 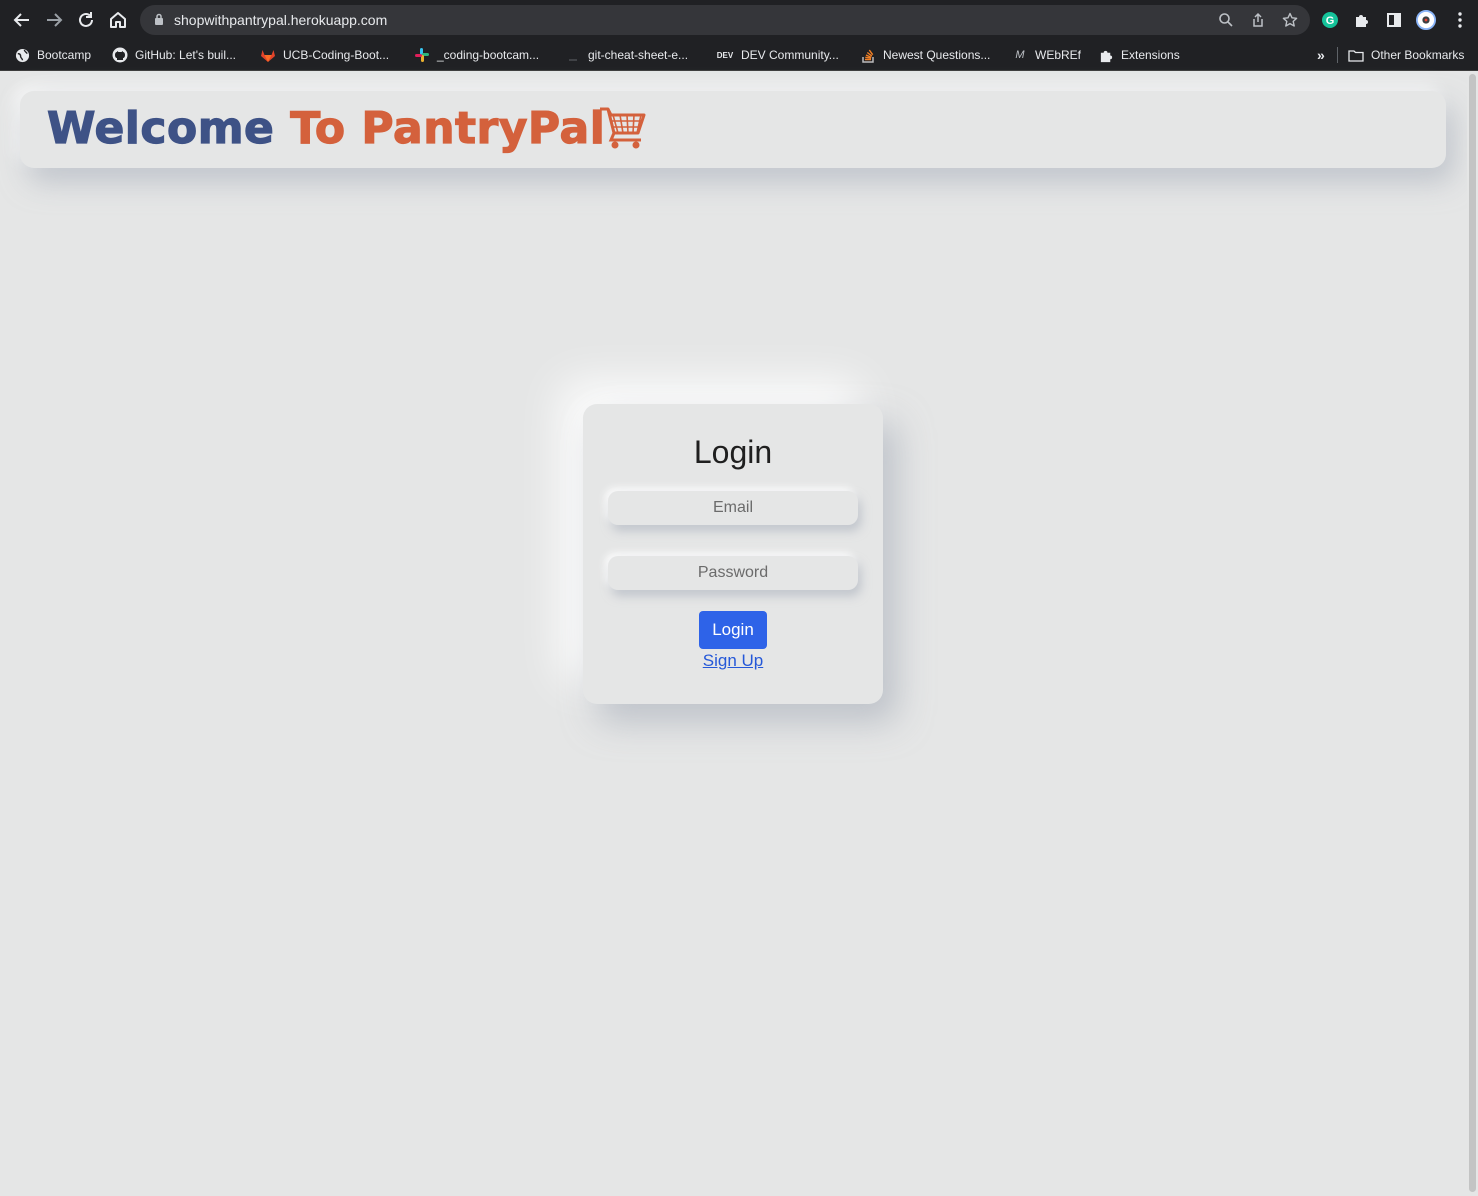 I want to click on search-icon, so click(x=1226, y=20).